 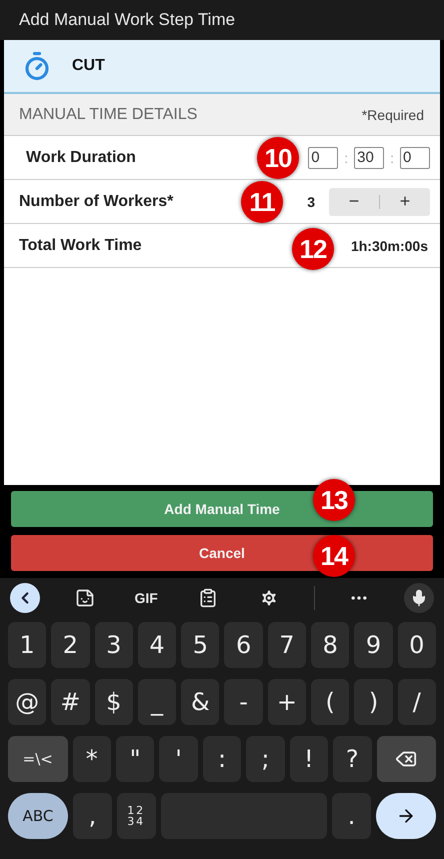 What do you see at coordinates (262, 202) in the screenshot?
I see `number-badge: 11` at bounding box center [262, 202].